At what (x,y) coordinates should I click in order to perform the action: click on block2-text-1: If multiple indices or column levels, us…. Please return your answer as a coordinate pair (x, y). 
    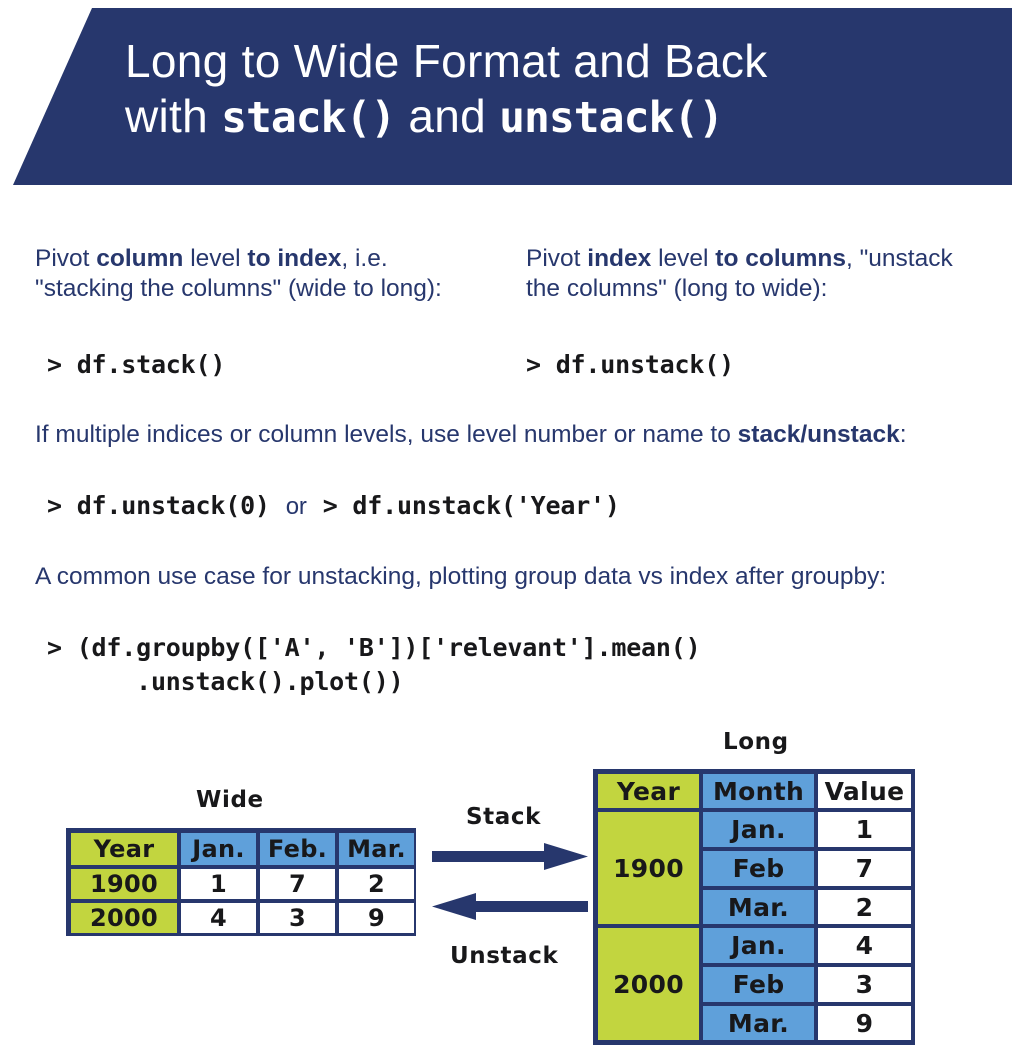
    Looking at the image, I should click on (386, 434).